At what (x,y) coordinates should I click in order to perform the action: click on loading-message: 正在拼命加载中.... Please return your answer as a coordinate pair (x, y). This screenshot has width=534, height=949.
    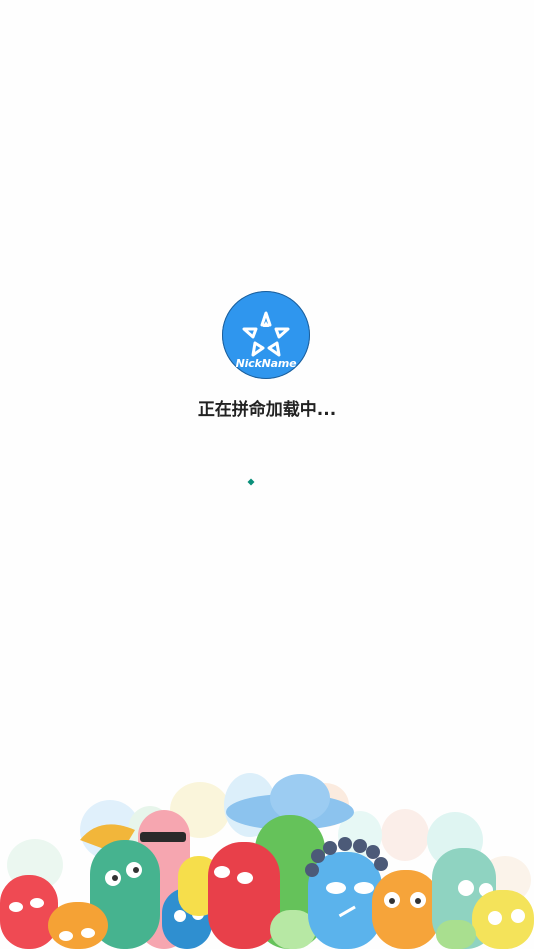
    Looking at the image, I should click on (267, 410).